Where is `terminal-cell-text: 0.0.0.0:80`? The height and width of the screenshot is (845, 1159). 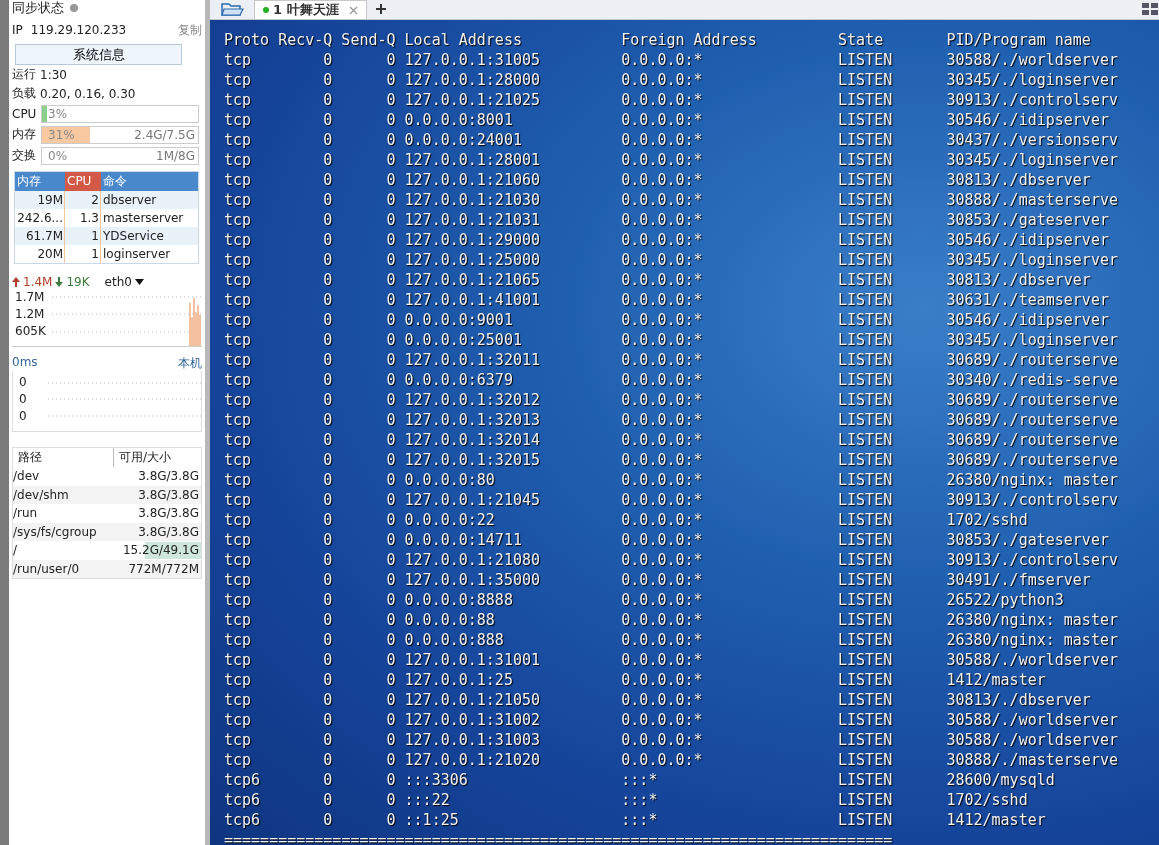 terminal-cell-text: 0.0.0.0:80 is located at coordinates (450, 480).